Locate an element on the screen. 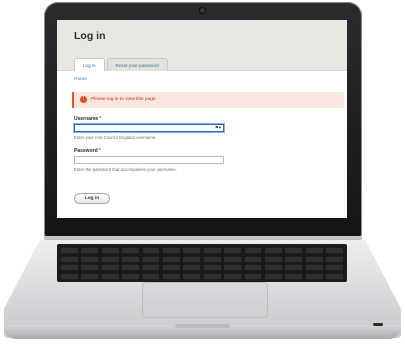  trackpad is located at coordinates (205, 300).